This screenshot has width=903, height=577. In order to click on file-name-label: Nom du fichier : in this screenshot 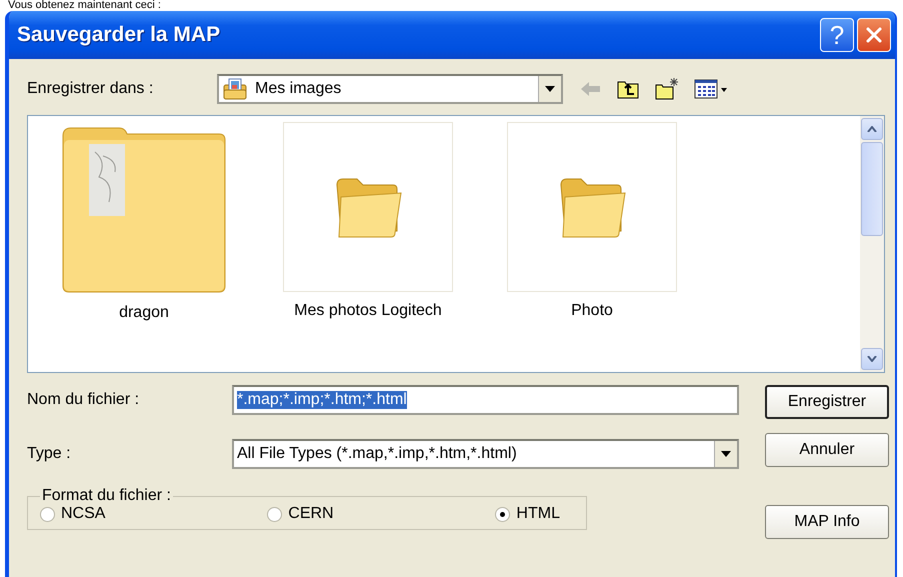, I will do `click(83, 400)`.